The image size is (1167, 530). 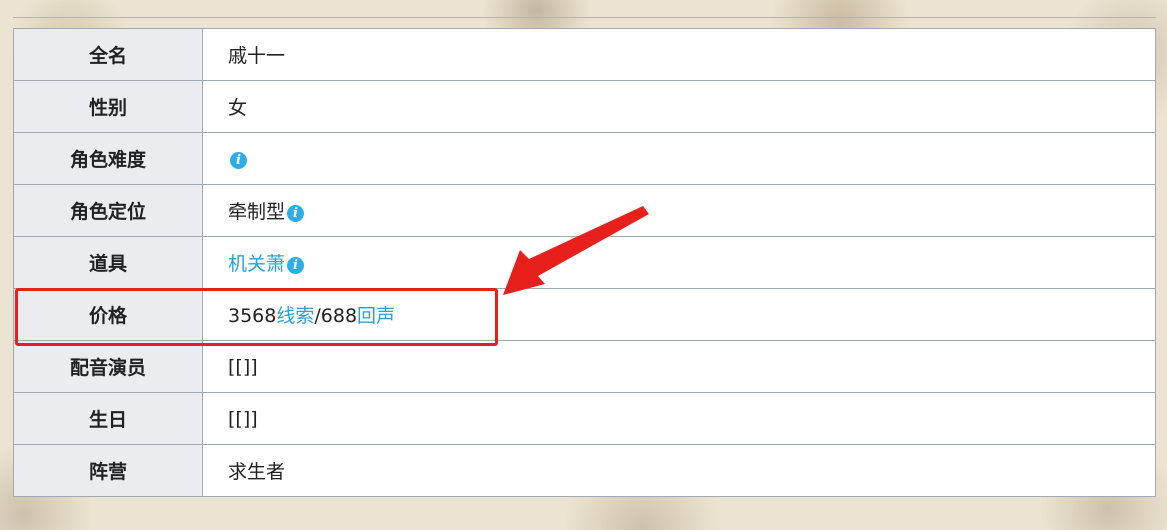 What do you see at coordinates (252, 316) in the screenshot?
I see `clue-amount: 3568` at bounding box center [252, 316].